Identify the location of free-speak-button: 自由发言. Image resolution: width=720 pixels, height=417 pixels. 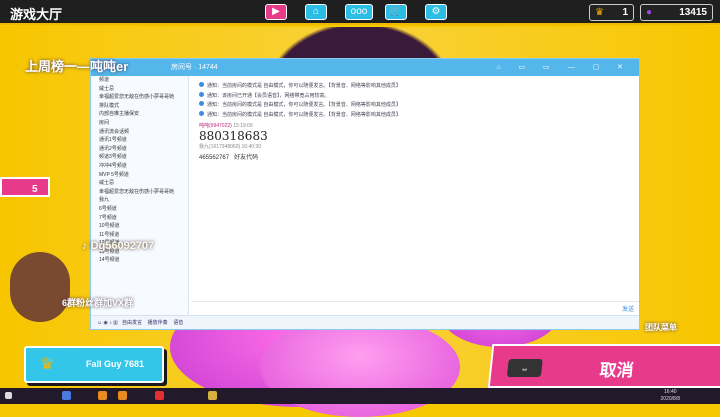
(132, 323).